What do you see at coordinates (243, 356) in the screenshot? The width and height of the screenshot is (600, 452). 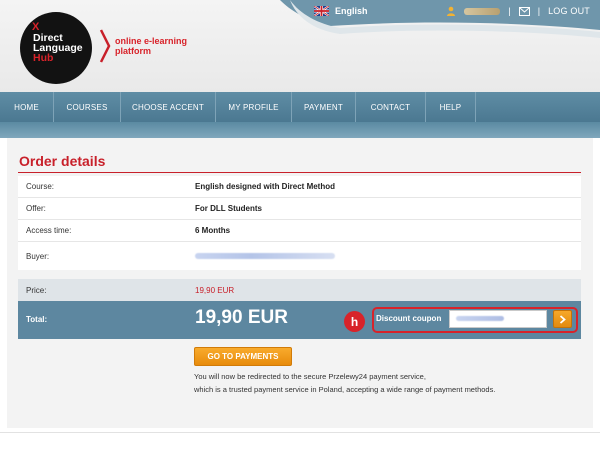 I see `go-to-payments-button: GO TO PAYMENTS` at bounding box center [243, 356].